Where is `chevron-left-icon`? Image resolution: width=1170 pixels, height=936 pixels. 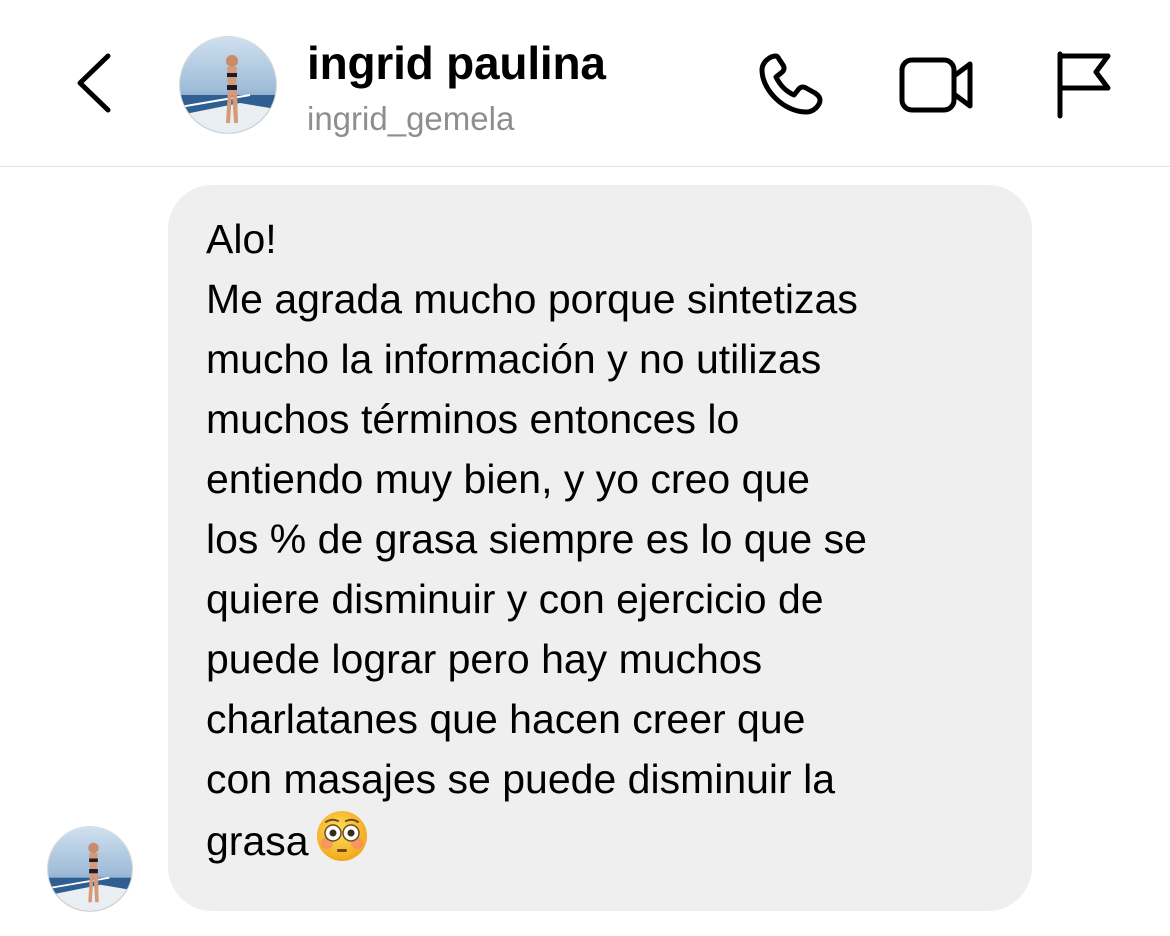
chevron-left-icon is located at coordinates (94, 83).